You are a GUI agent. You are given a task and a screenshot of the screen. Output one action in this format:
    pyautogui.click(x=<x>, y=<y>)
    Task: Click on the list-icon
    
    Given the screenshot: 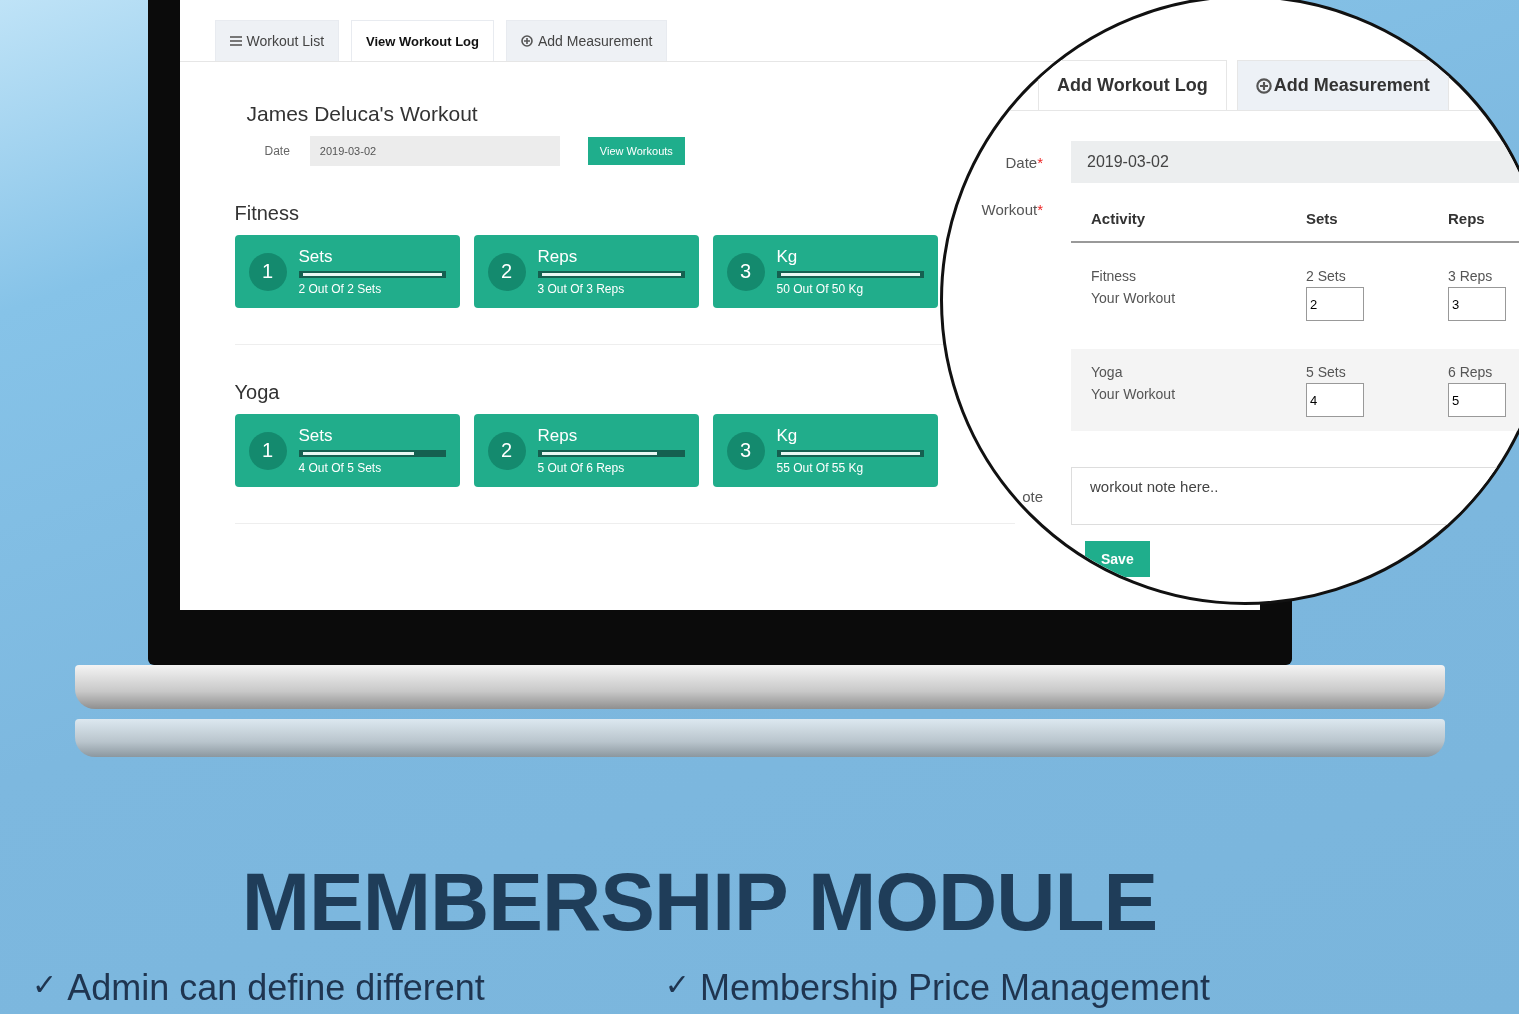 What is the action you would take?
    pyautogui.click(x=235, y=41)
    